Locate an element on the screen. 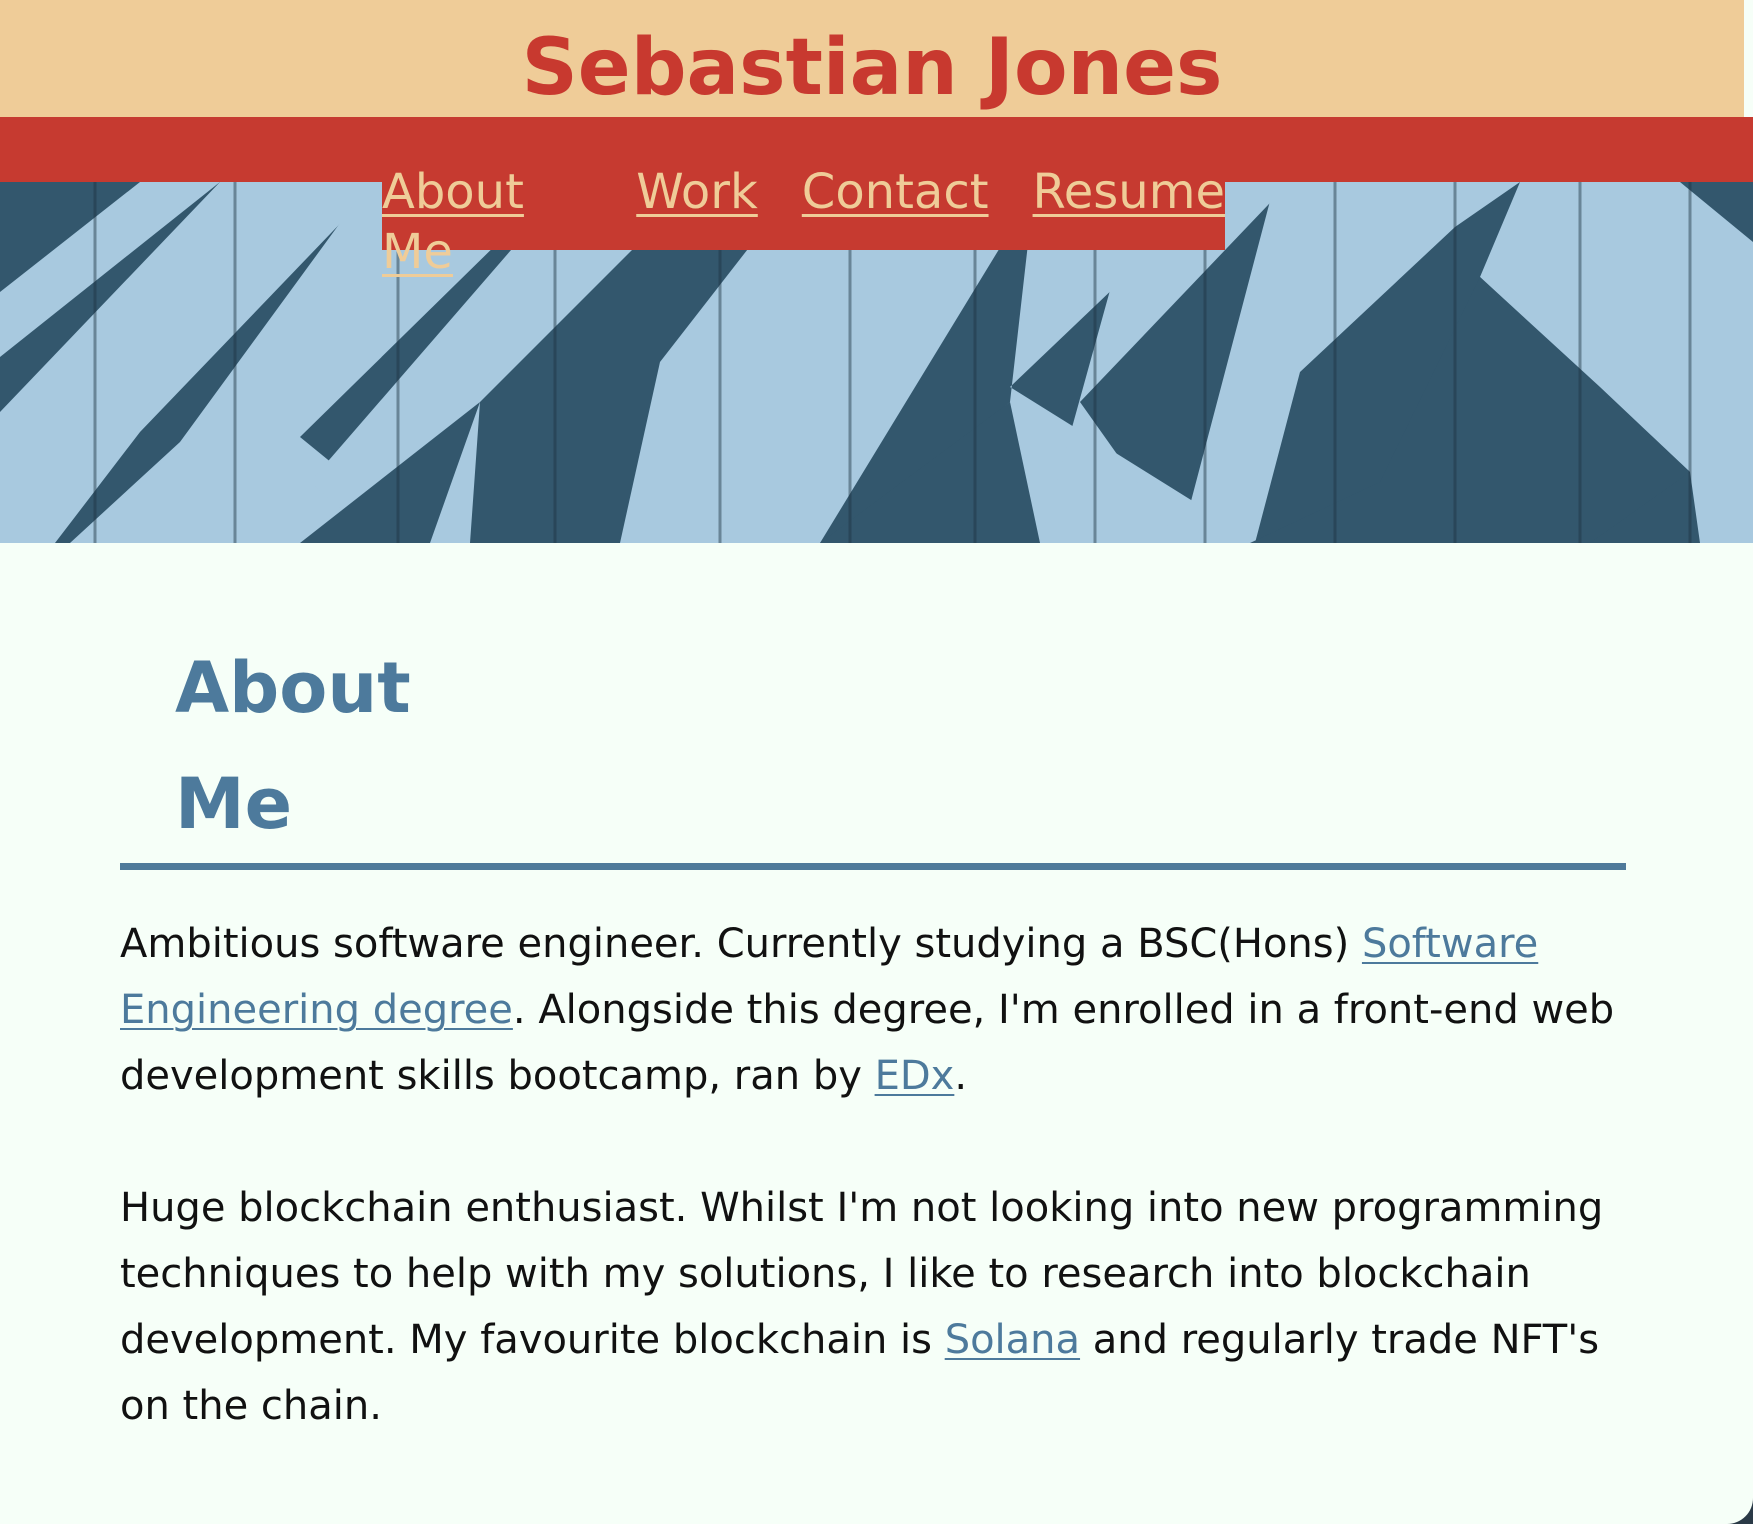  solana-link: Solana is located at coordinates (1012, 1340).